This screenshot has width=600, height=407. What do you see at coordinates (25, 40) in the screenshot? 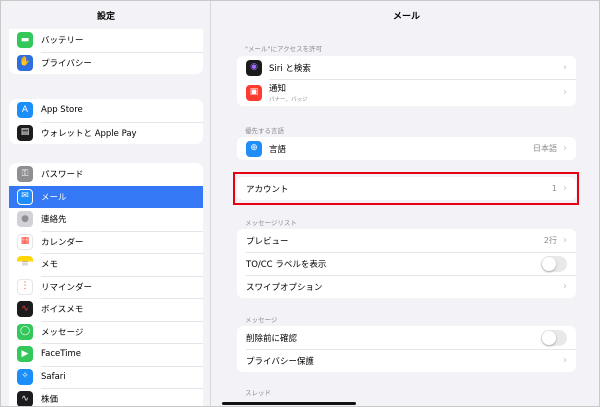
I see `battery-icon: ▬` at bounding box center [25, 40].